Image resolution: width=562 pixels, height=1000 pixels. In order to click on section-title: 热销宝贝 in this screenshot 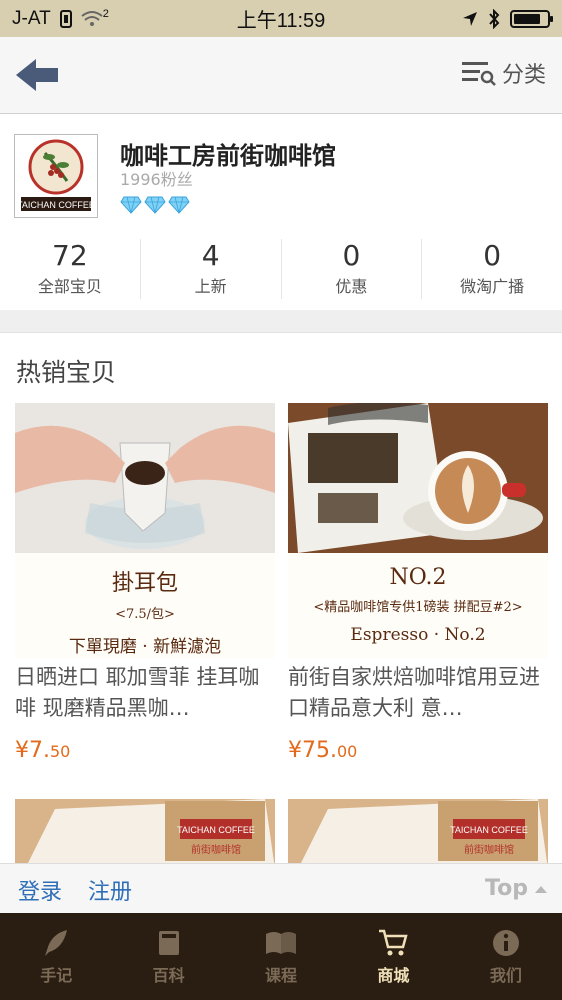, I will do `click(66, 372)`.